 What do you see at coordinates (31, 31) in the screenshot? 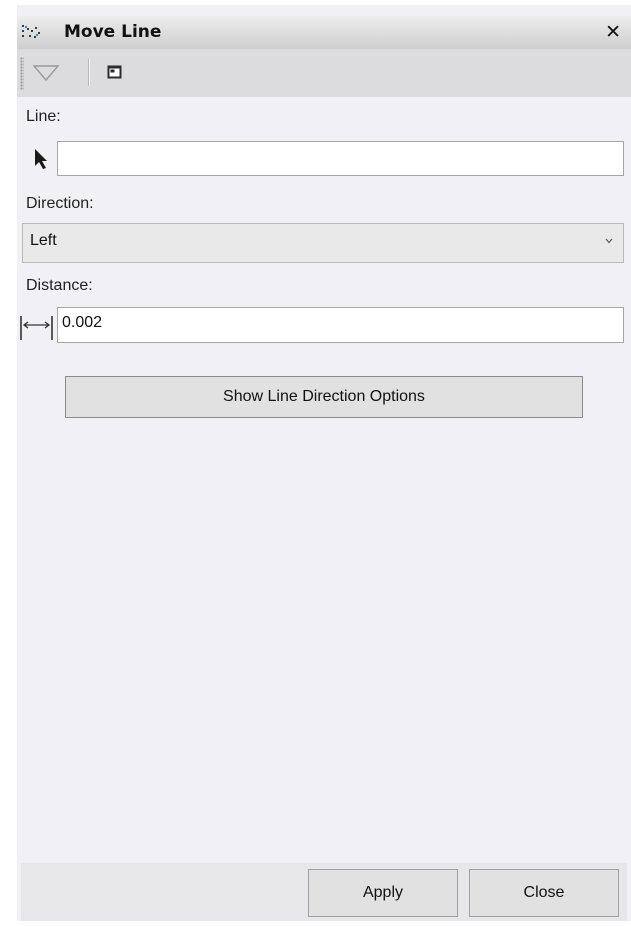
I see `move-line-tool-icon` at bounding box center [31, 31].